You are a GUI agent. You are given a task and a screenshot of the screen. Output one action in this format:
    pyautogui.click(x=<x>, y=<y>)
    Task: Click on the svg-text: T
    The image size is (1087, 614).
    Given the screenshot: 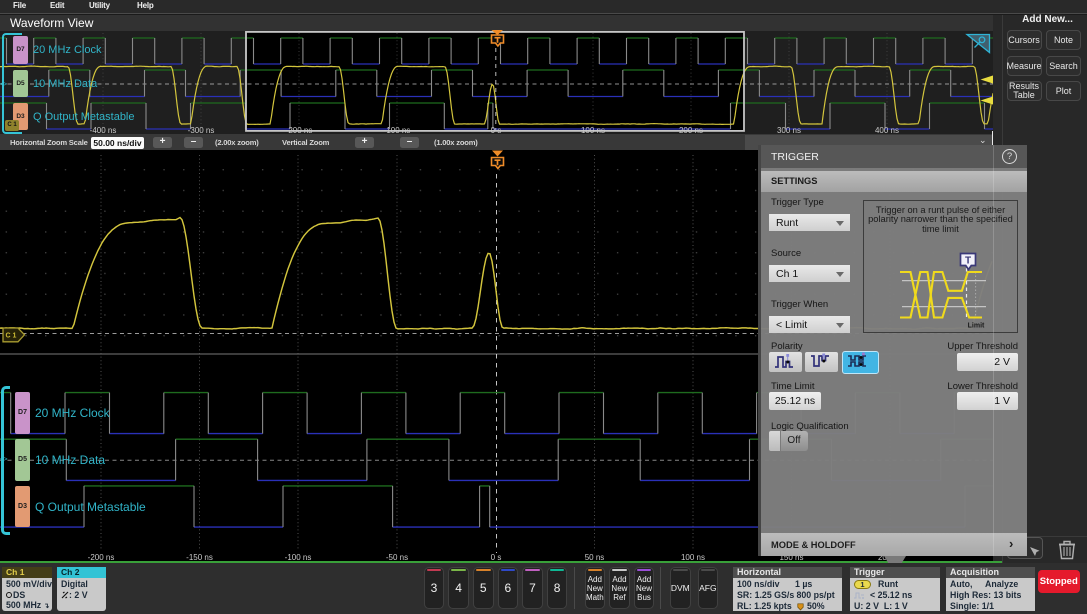 What is the action you would take?
    pyautogui.click(x=968, y=261)
    